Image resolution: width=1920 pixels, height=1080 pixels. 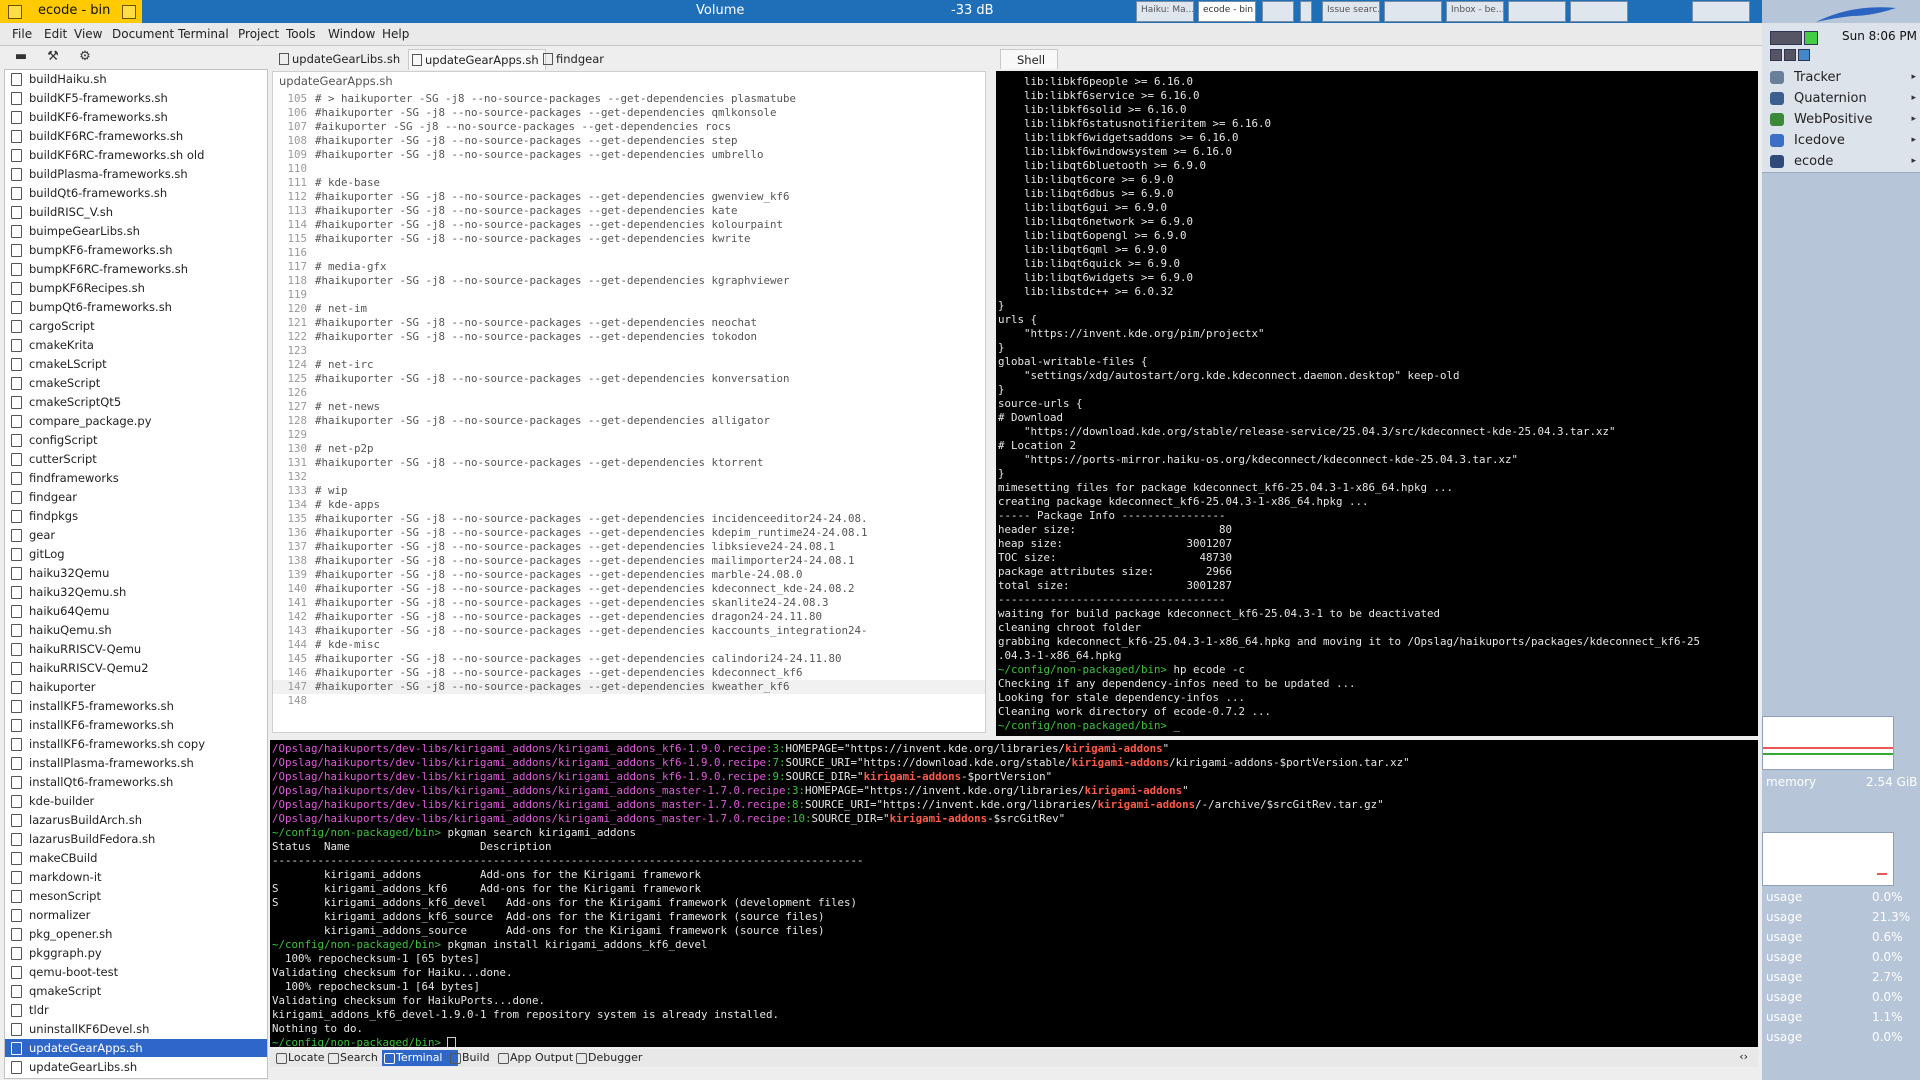 What do you see at coordinates (583, 59) in the screenshot?
I see `tab-findgear: findgear` at bounding box center [583, 59].